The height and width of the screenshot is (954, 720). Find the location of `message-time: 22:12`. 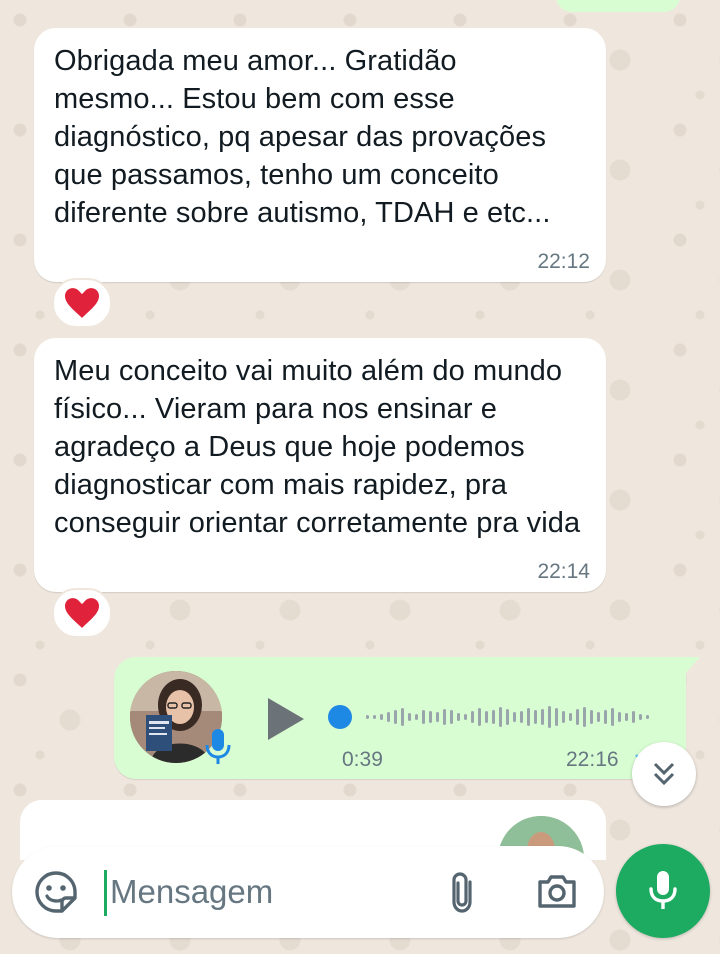

message-time: 22:12 is located at coordinates (563, 261).